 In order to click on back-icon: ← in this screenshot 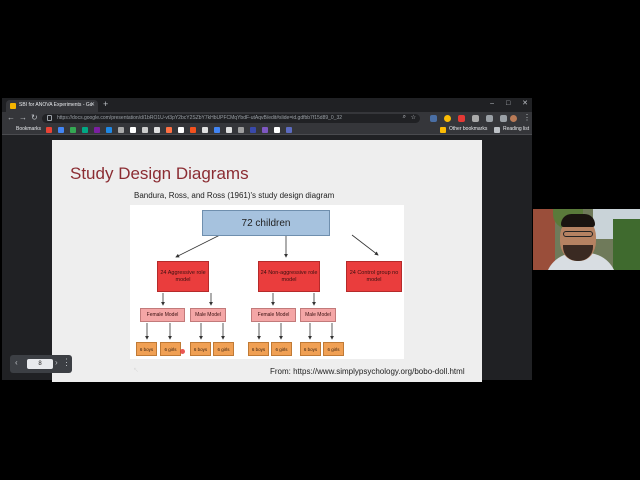, I will do `click(11, 117)`.